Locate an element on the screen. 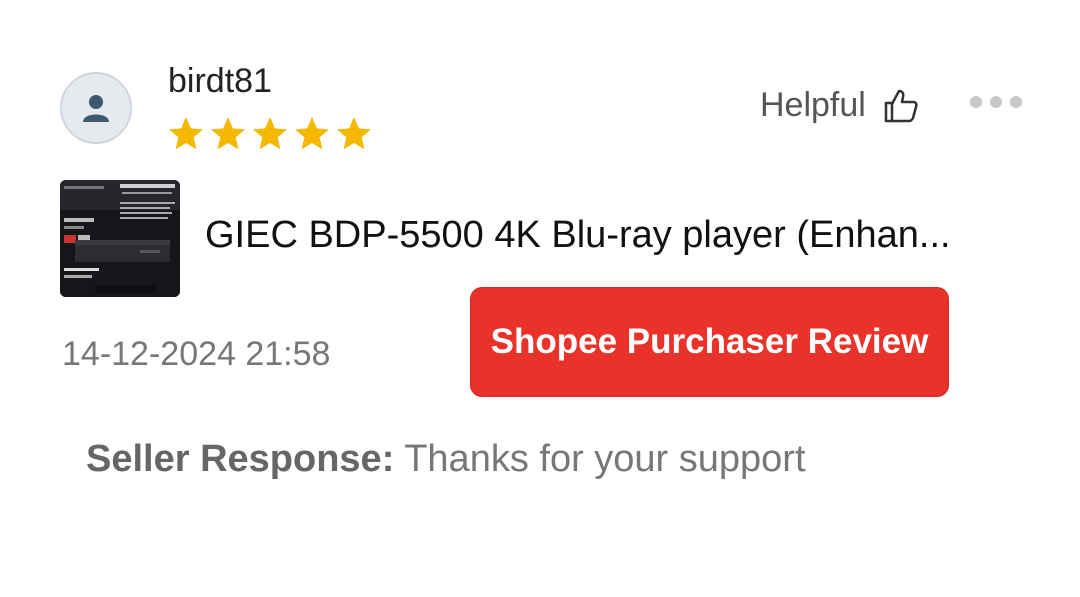 Image resolution: width=1080 pixels, height=597 pixels. product-image is located at coordinates (120, 238).